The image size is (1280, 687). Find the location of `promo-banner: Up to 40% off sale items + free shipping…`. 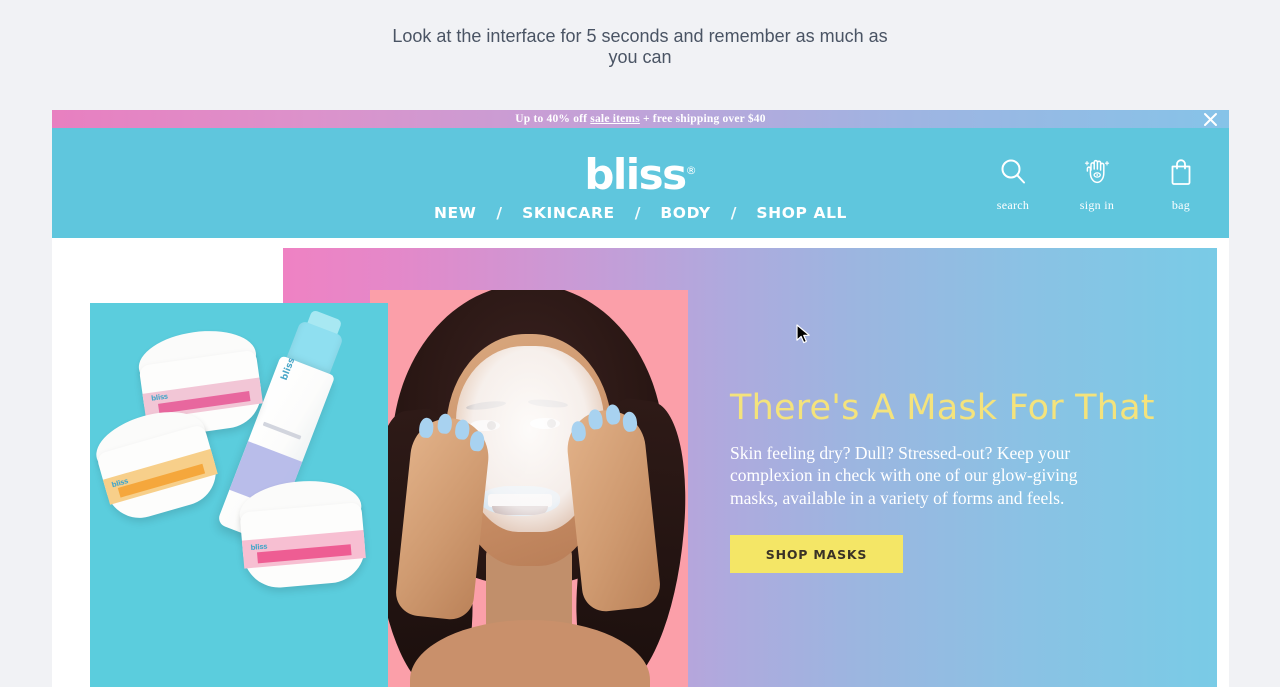

promo-banner: Up to 40% off sale items + free shipping… is located at coordinates (640, 119).